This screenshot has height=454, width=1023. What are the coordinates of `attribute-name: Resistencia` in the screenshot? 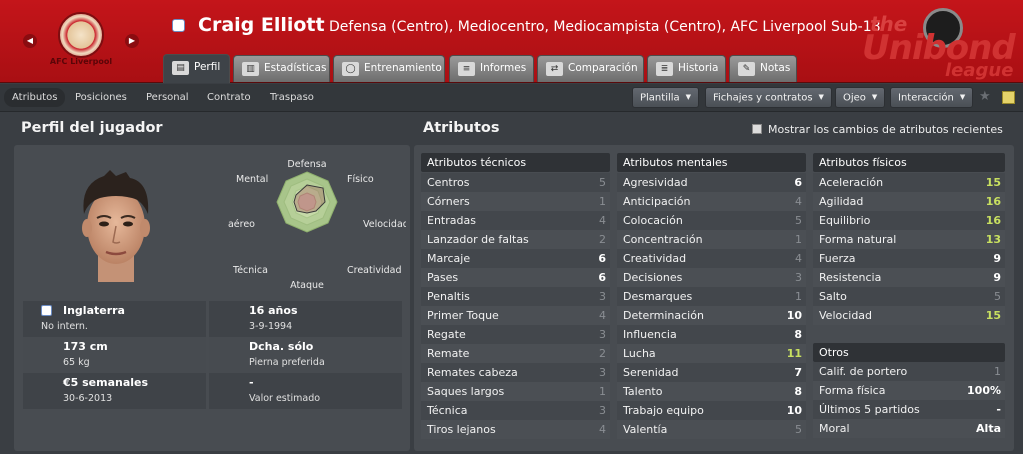 It's located at (850, 277).